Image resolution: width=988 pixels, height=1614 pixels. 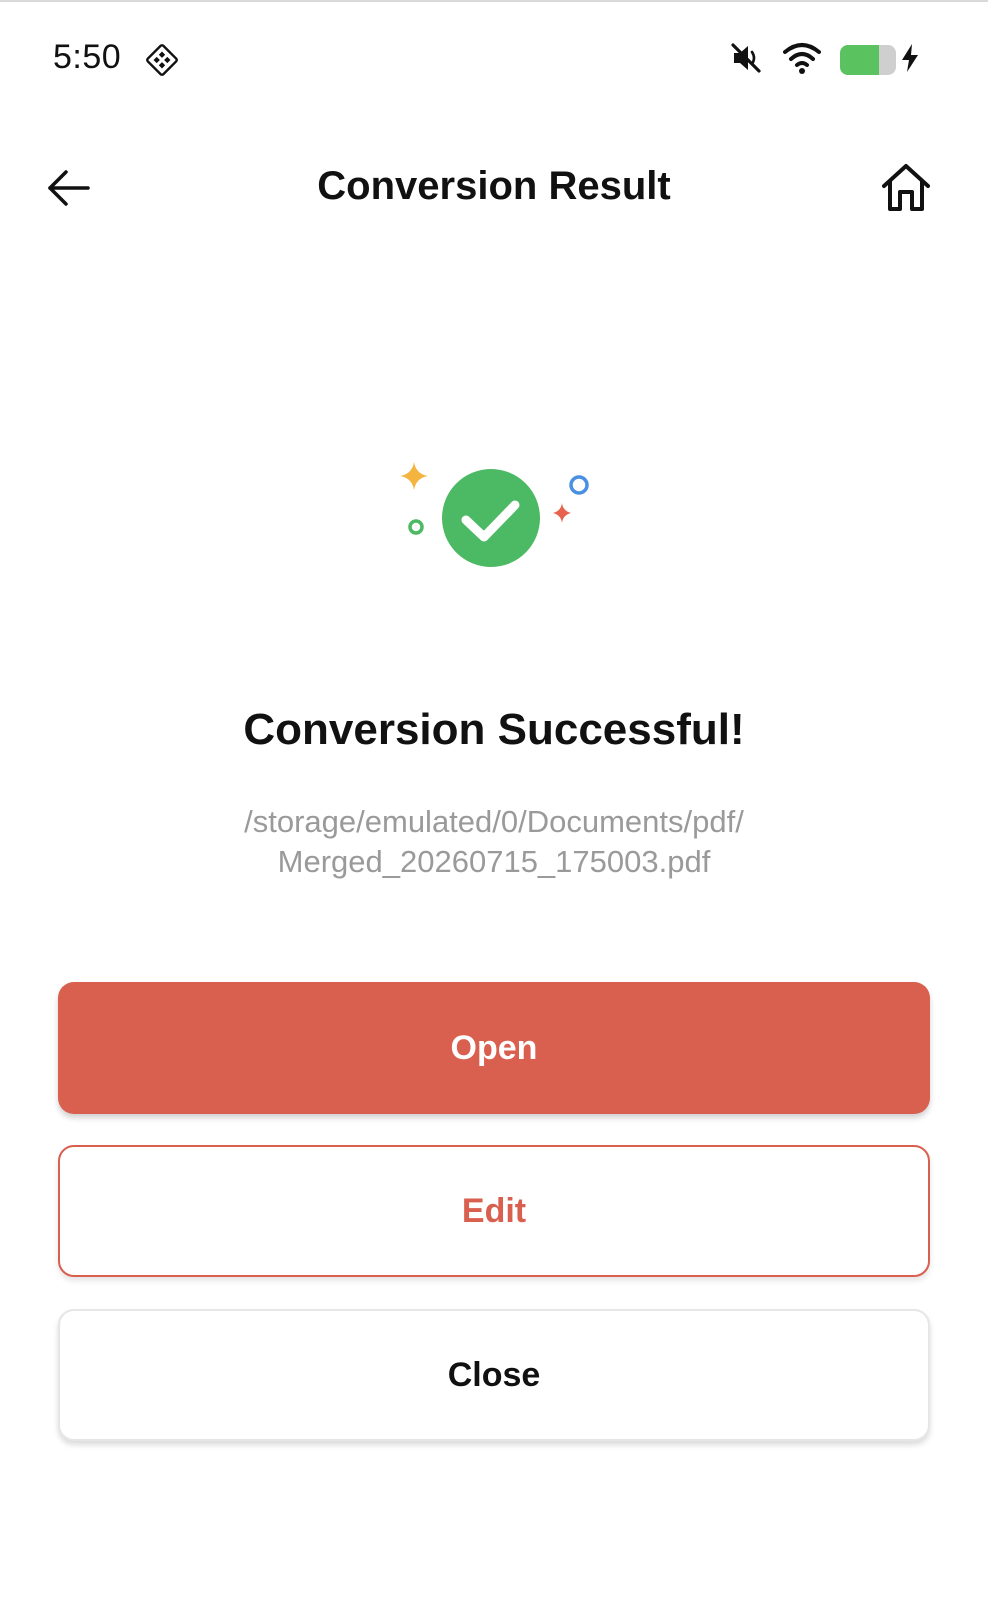 What do you see at coordinates (494, 729) in the screenshot?
I see `success-heading: Conversion Successful!` at bounding box center [494, 729].